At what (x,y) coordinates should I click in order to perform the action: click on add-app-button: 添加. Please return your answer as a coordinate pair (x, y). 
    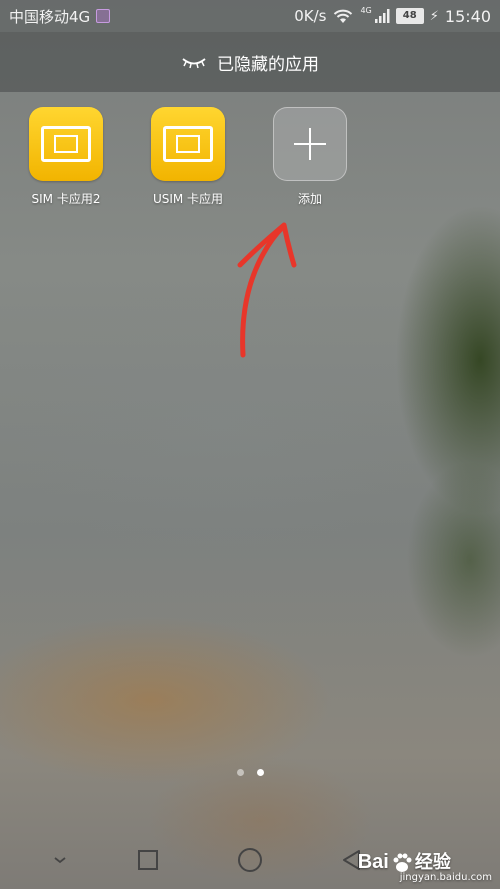
    Looking at the image, I should click on (310, 157).